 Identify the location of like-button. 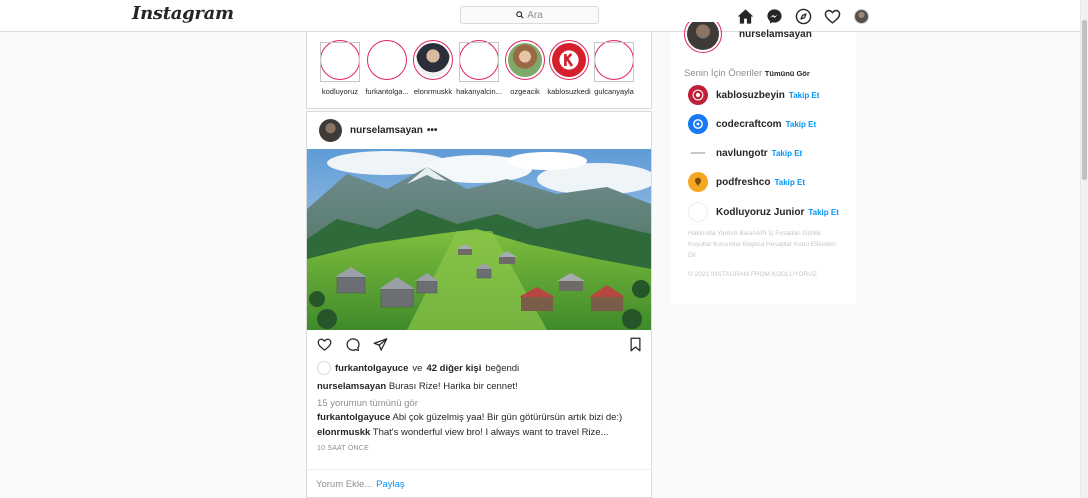
(324, 347).